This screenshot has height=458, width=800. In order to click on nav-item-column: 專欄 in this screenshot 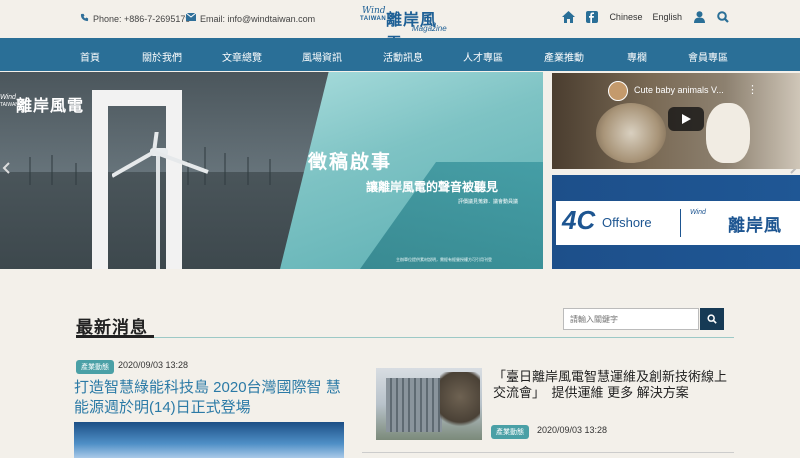, I will do `click(637, 56)`.